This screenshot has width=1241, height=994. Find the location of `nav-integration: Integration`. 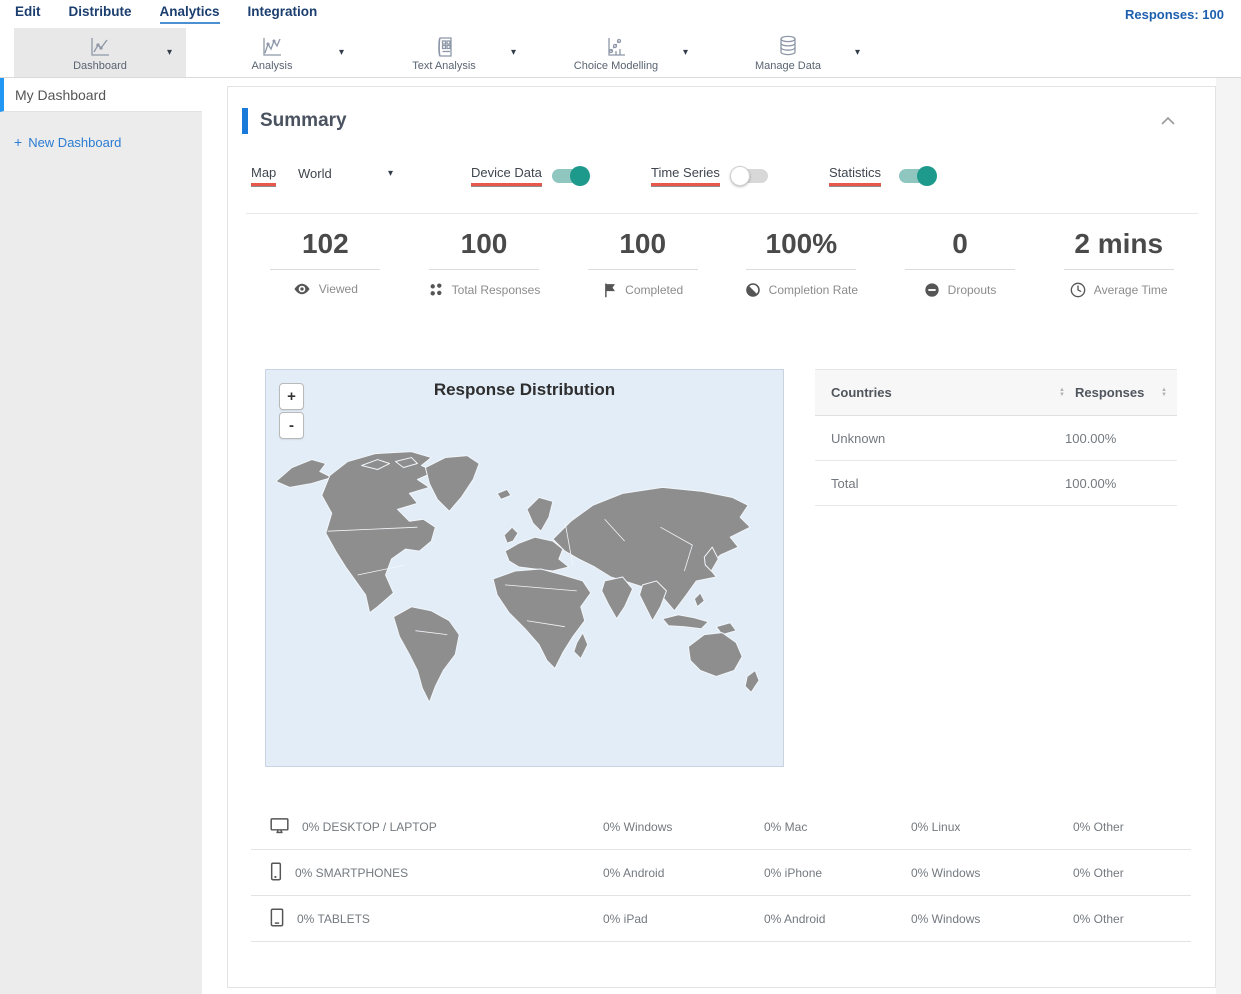

nav-integration: Integration is located at coordinates (283, 14).